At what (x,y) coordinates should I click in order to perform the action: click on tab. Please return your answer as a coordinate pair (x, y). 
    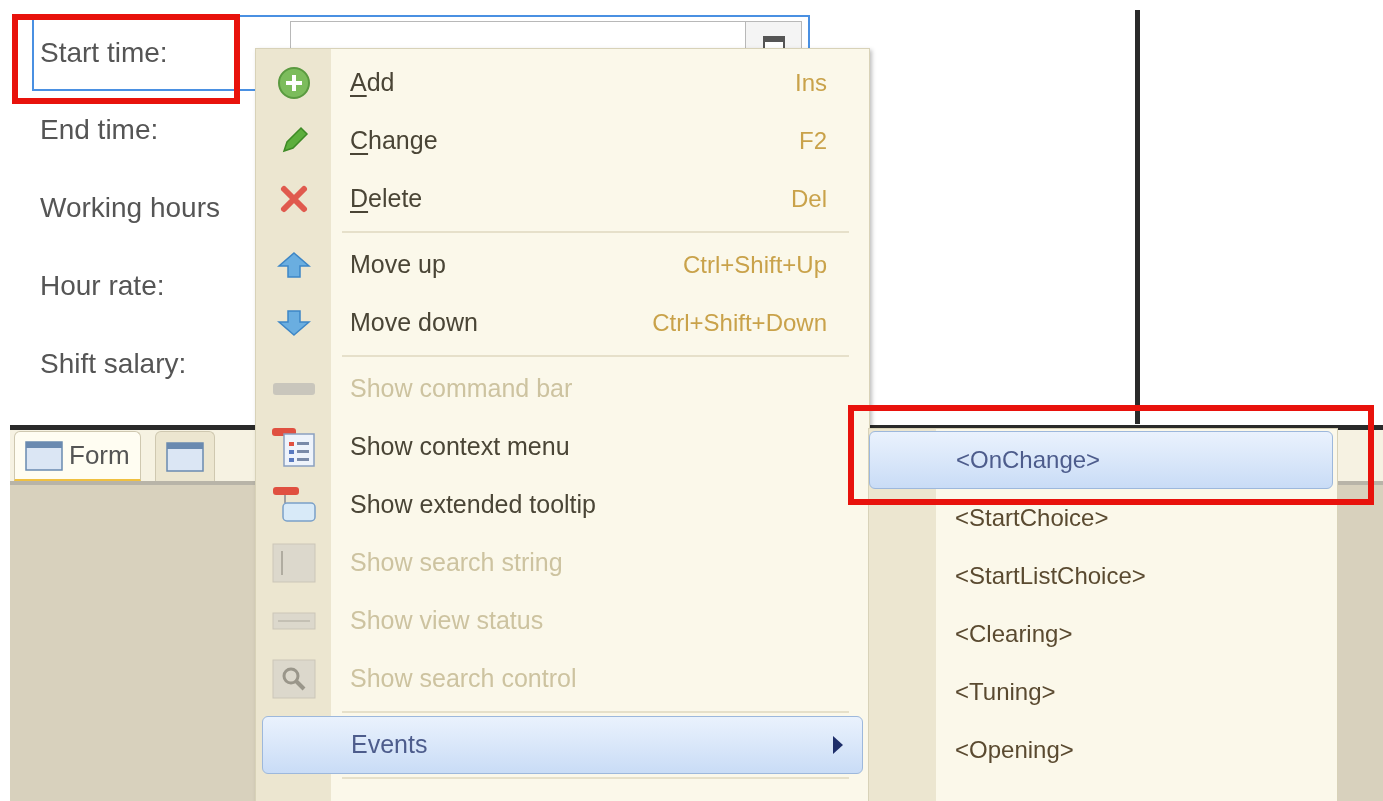
    Looking at the image, I should click on (184, 456).